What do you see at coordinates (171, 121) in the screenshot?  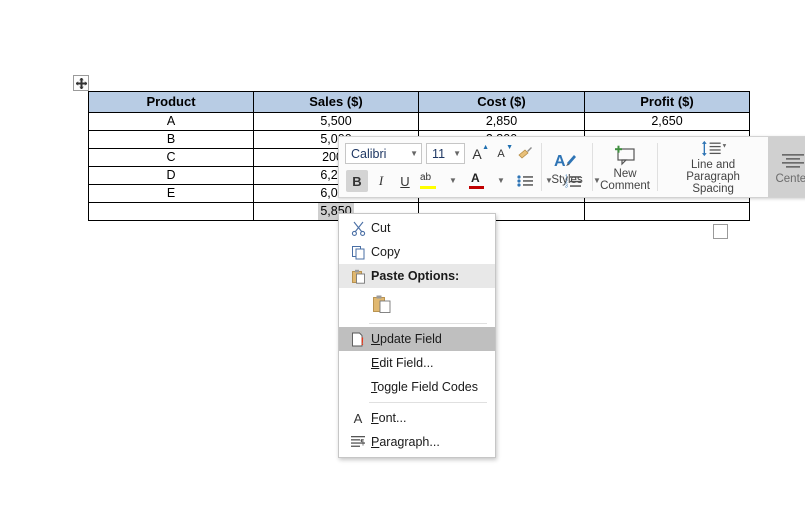 I see `cell-product: A` at bounding box center [171, 121].